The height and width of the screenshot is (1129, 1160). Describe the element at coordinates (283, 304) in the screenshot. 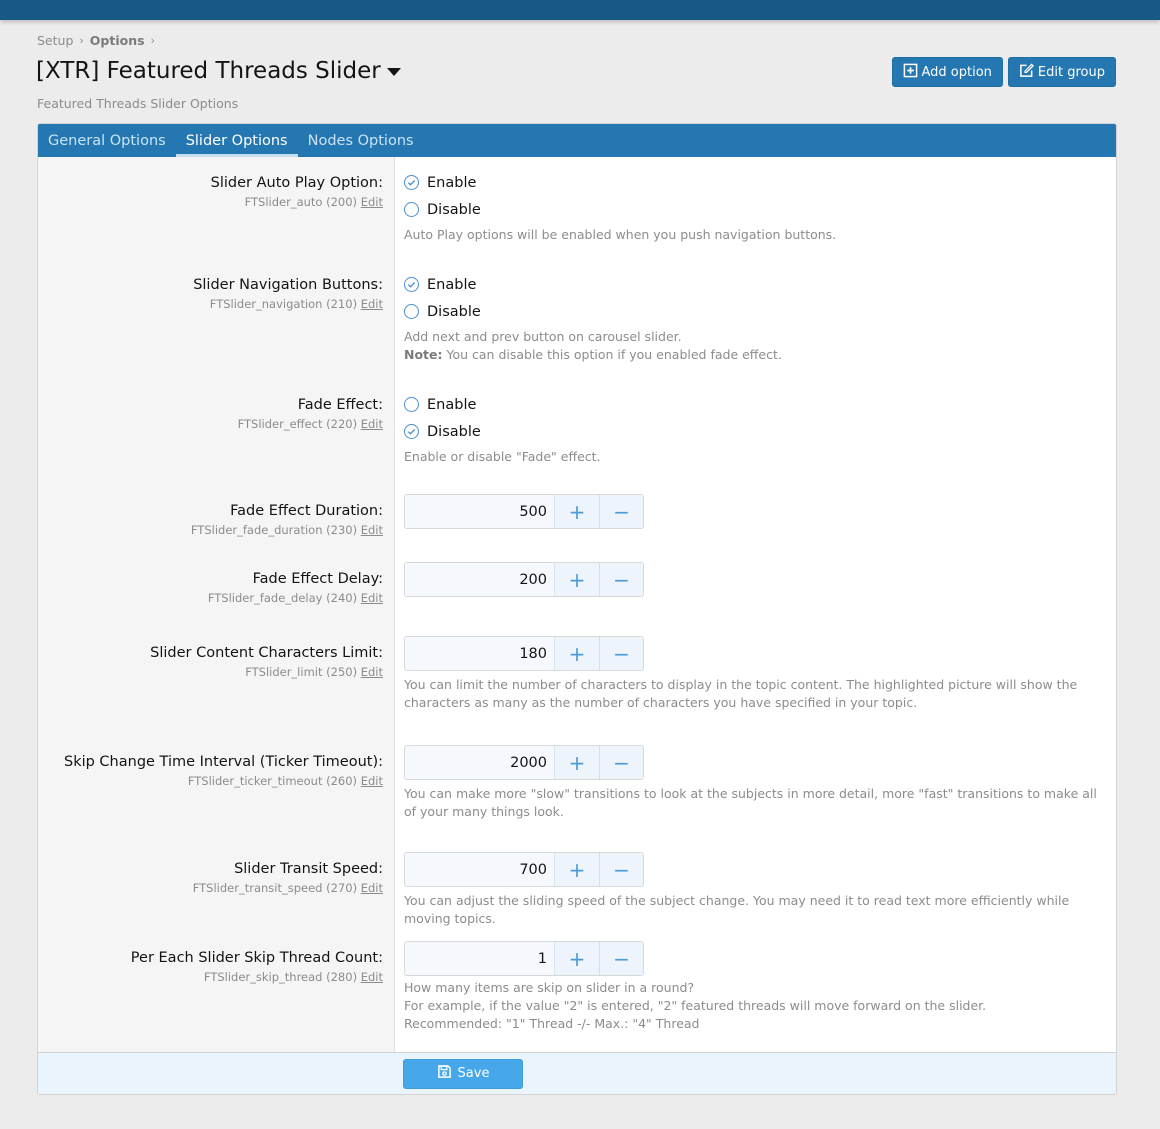

I see `option-key: FTSlider_navigation (210)` at that location.